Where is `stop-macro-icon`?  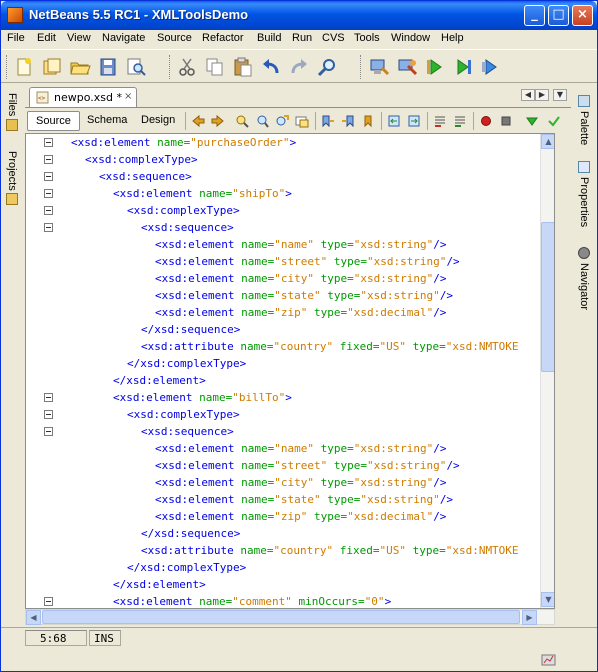 stop-macro-icon is located at coordinates (506, 121).